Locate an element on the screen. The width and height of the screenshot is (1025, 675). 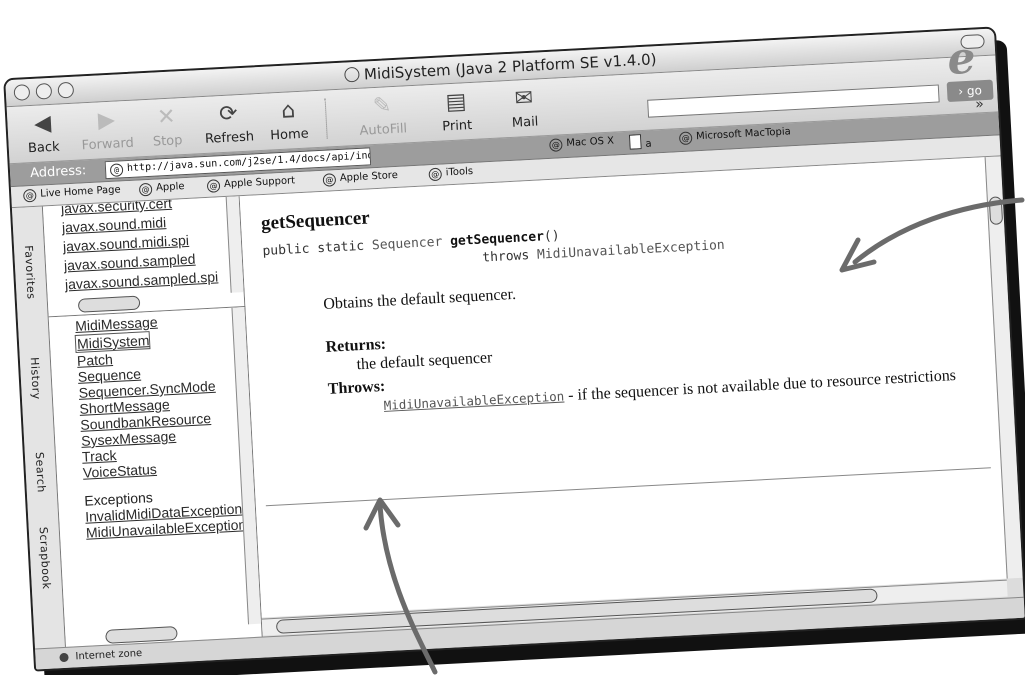
fav-label: Mac OS X is located at coordinates (590, 142).